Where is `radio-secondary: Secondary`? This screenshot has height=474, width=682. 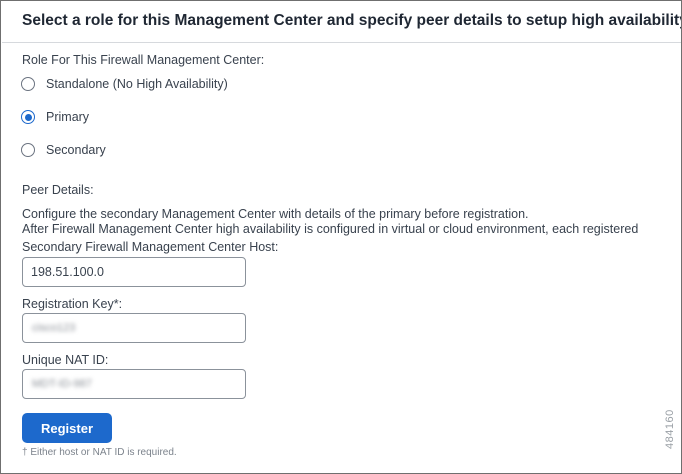
radio-secondary: Secondary is located at coordinates (63, 150).